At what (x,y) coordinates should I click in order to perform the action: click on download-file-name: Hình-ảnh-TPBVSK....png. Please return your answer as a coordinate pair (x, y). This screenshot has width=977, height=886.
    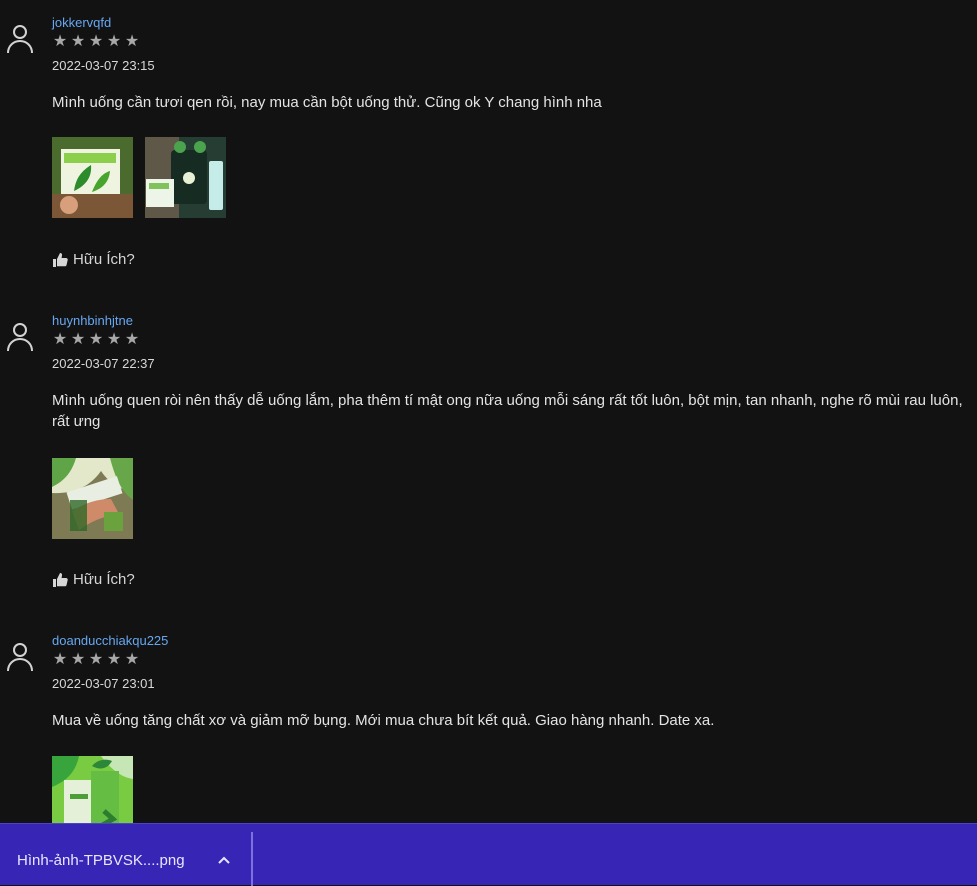
    Looking at the image, I should click on (101, 860).